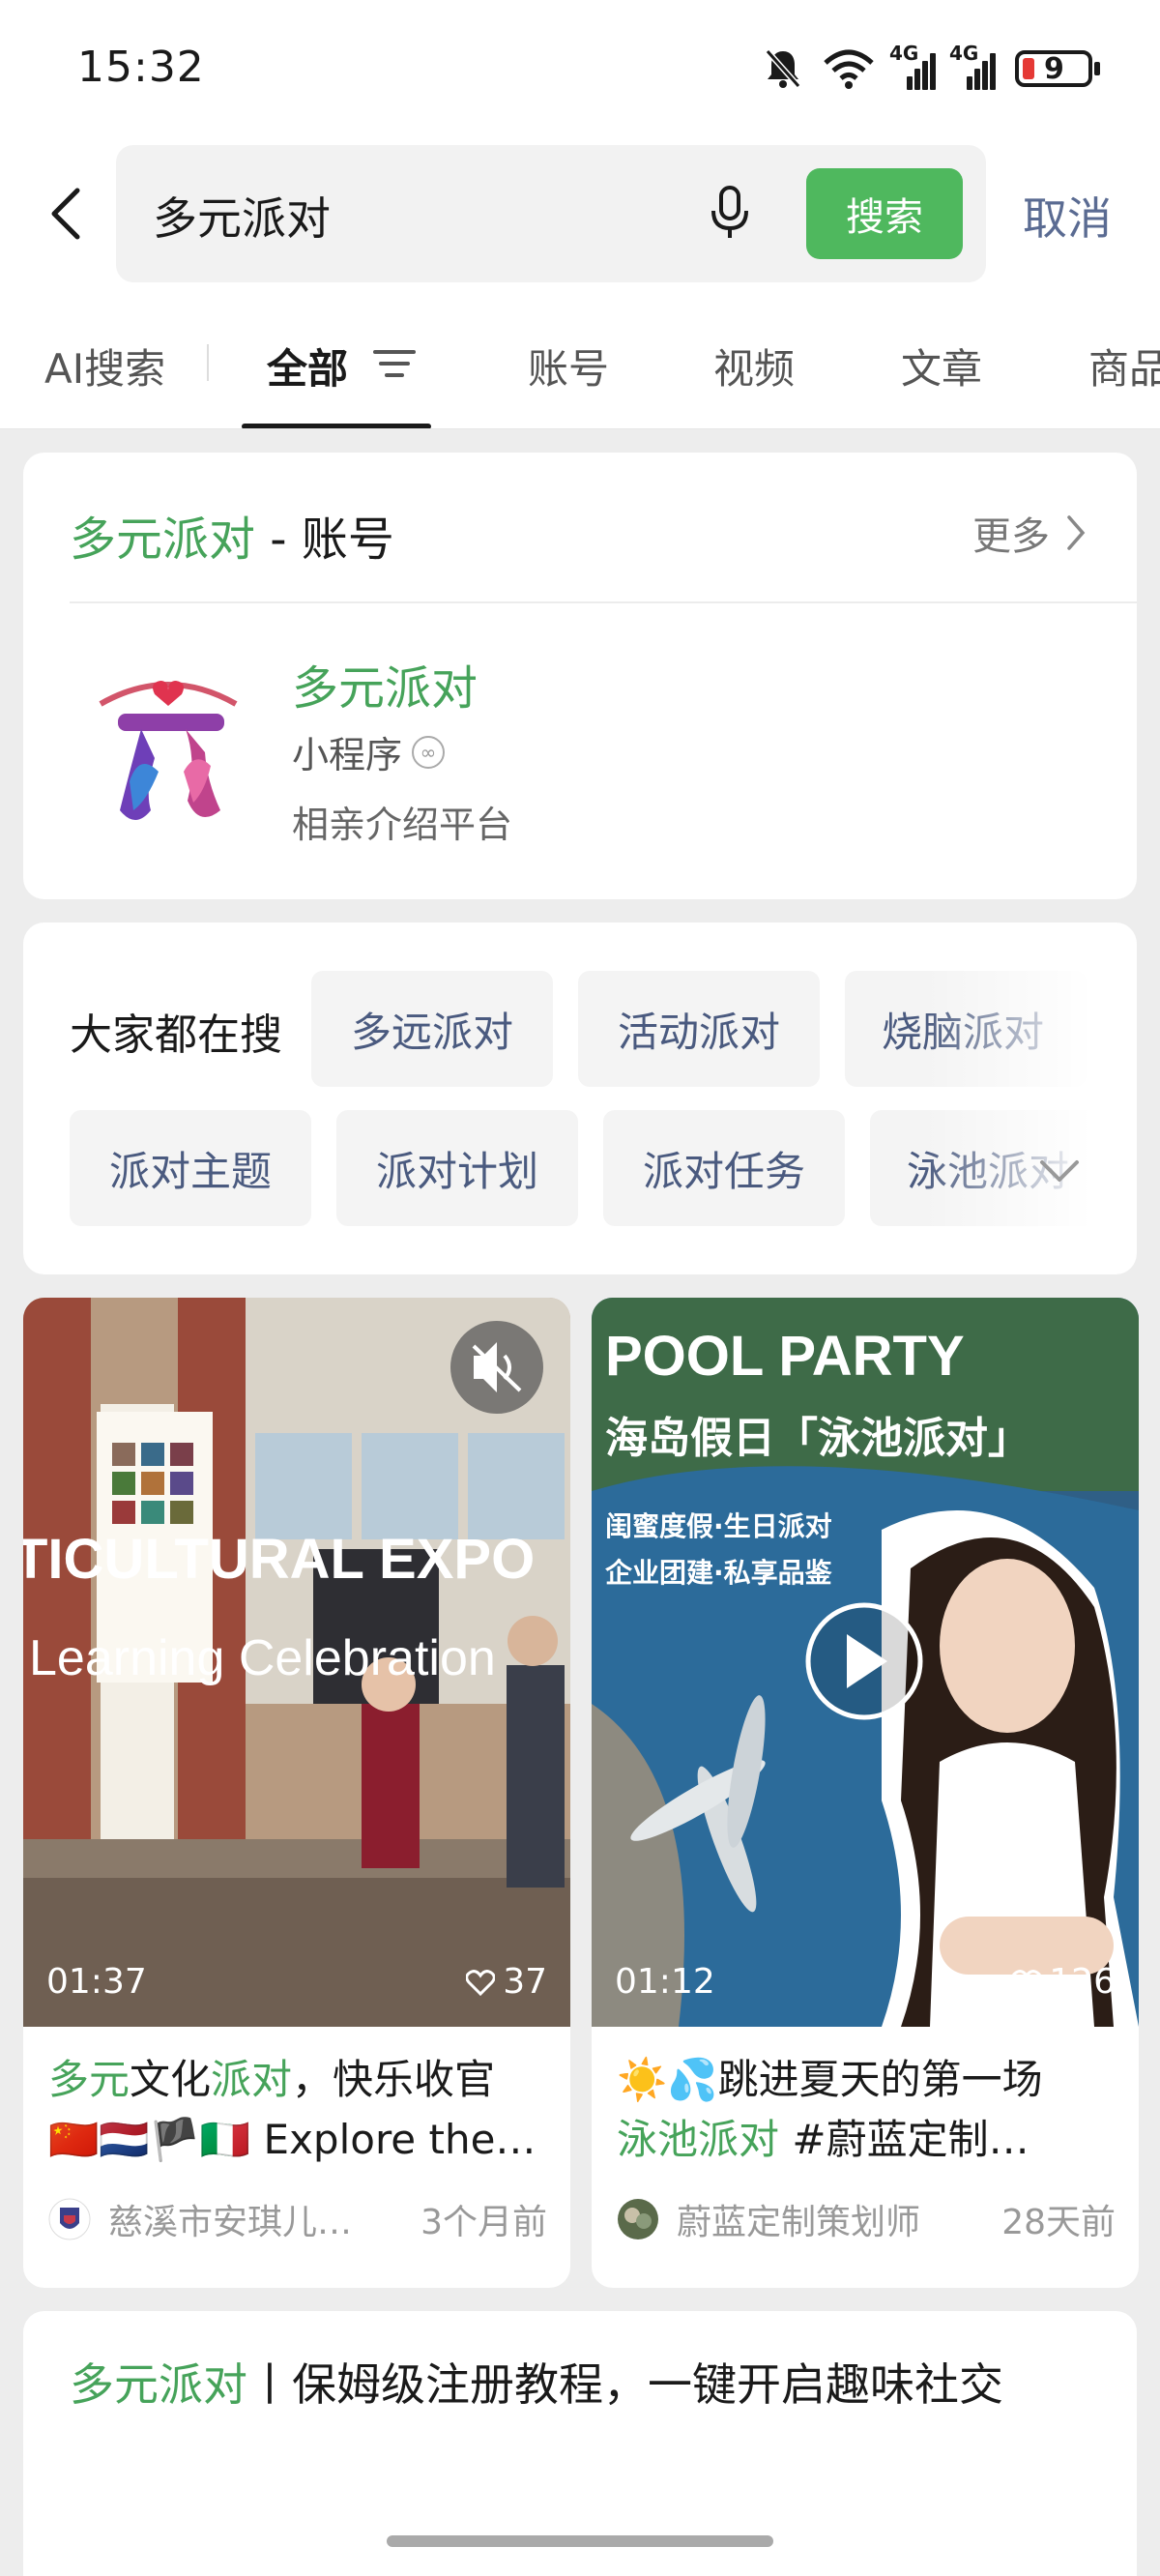 The image size is (1160, 2576). I want to click on account-section-title: 多元派对 - 账号, so click(232, 539).